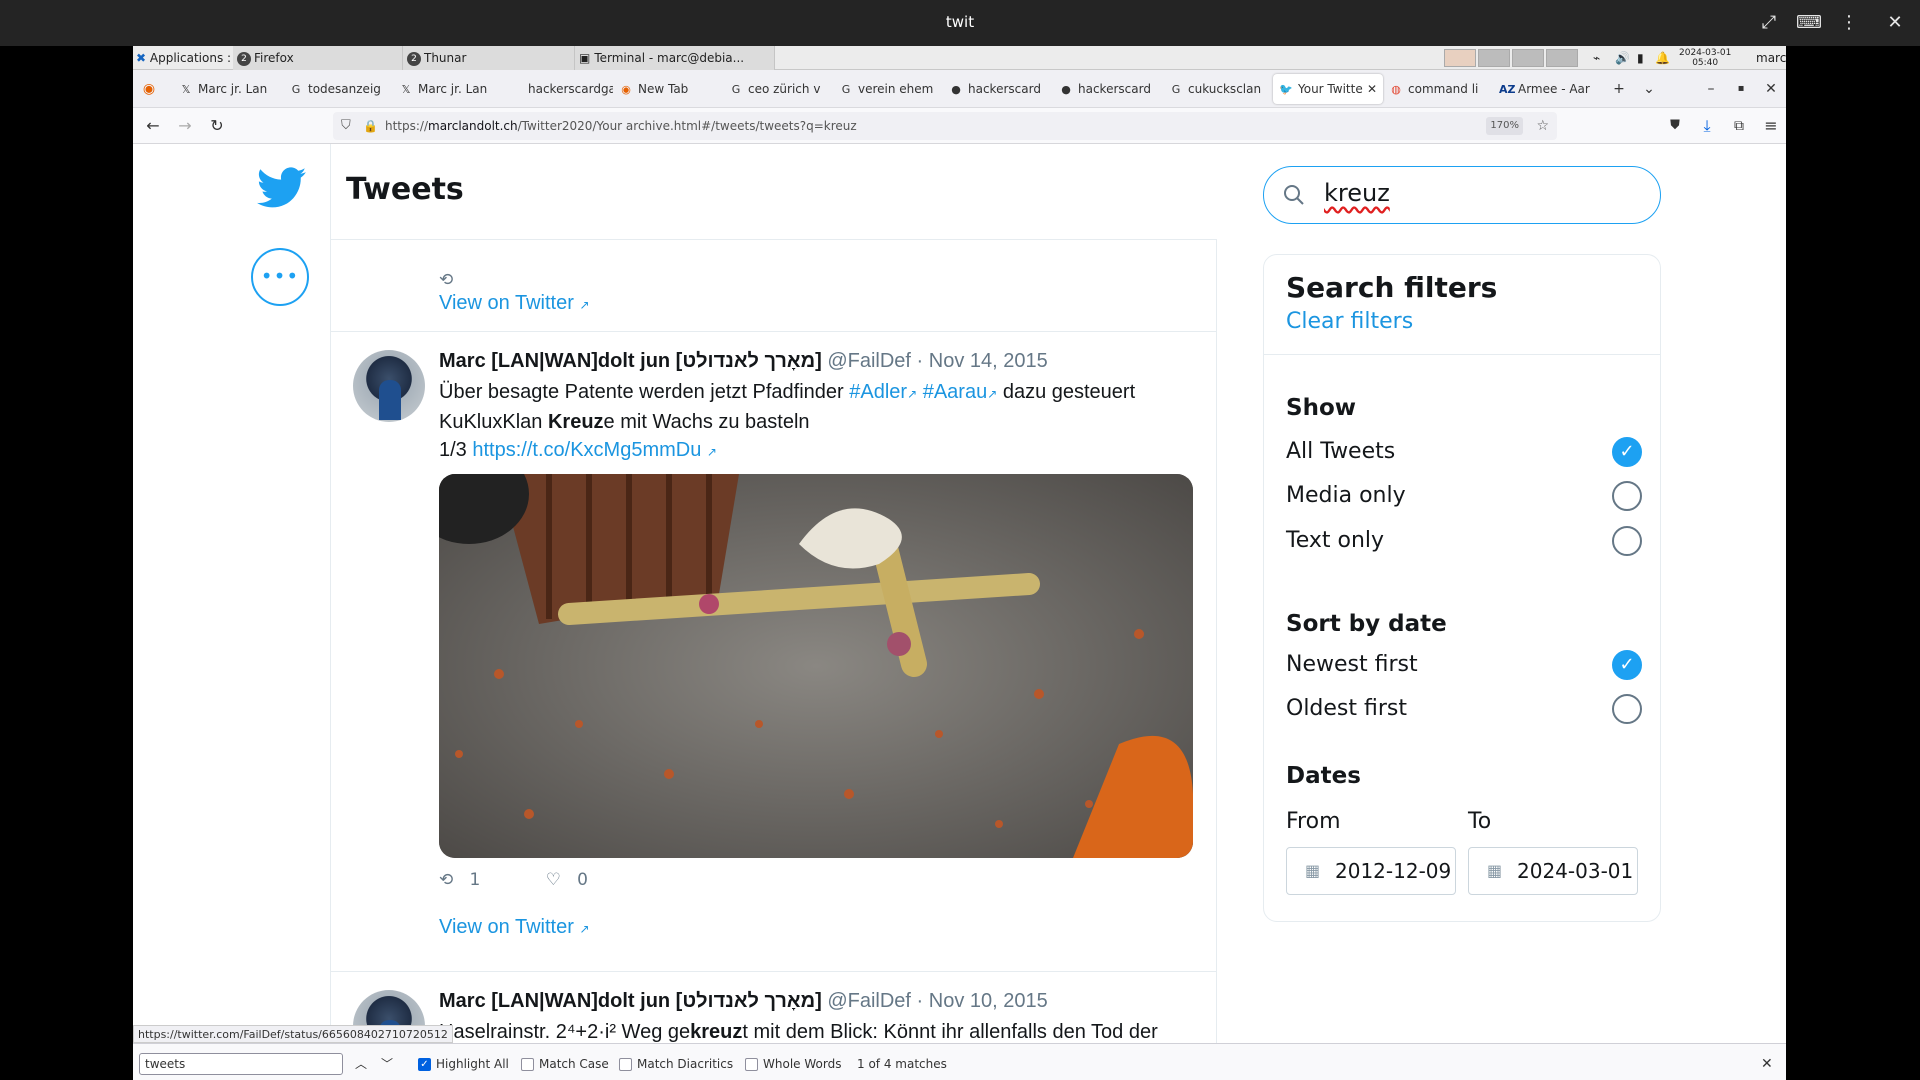 Image resolution: width=1920 pixels, height=1080 pixels. I want to click on back-icon: ←, so click(153, 126).